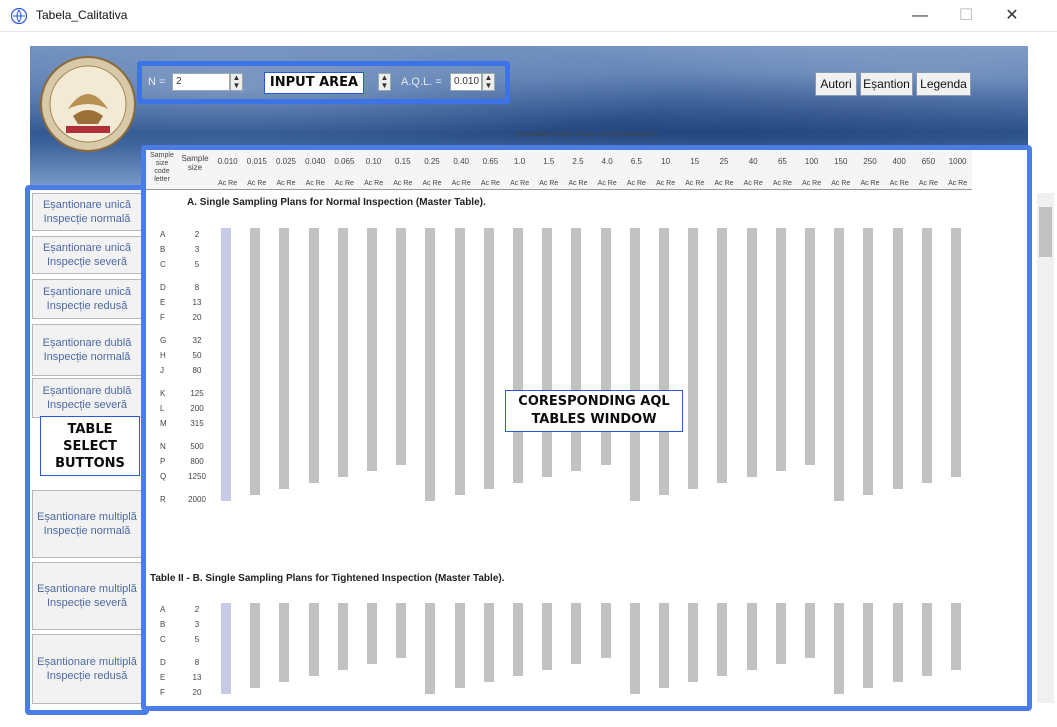 The height and width of the screenshot is (727, 1057). I want to click on authors-button: Autori, so click(836, 84).